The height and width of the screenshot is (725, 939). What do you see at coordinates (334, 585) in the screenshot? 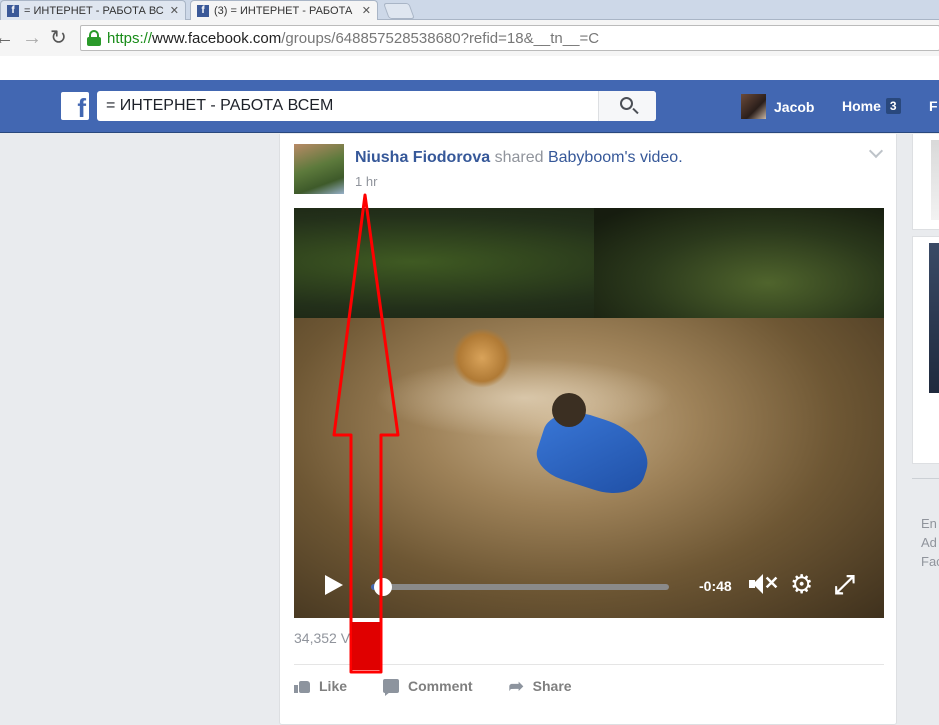
I see `play-icon` at bounding box center [334, 585].